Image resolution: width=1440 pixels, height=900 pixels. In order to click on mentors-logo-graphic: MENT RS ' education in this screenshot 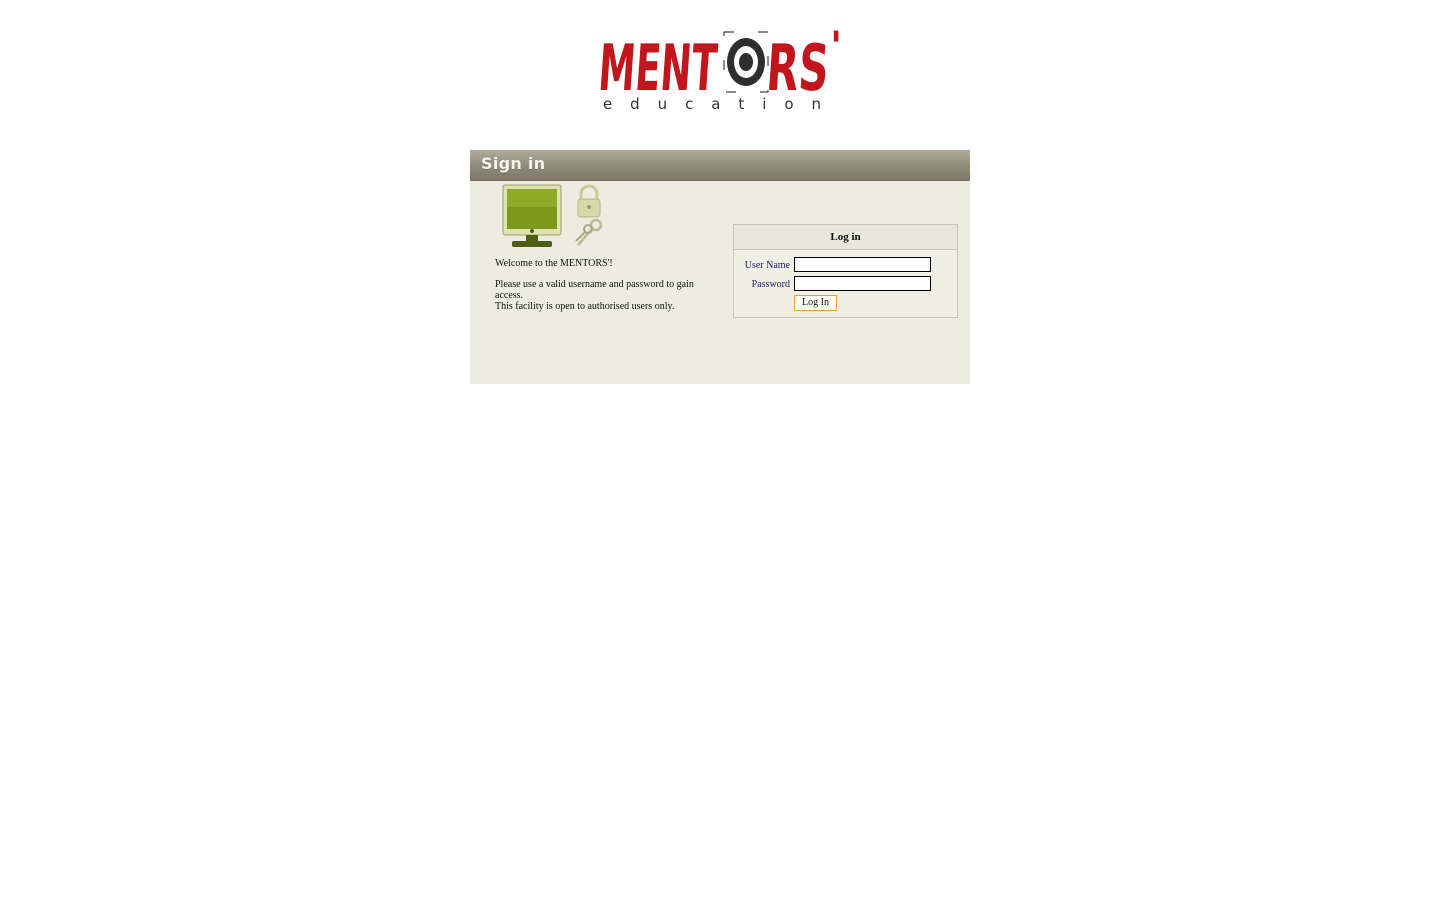, I will do `click(720, 68)`.